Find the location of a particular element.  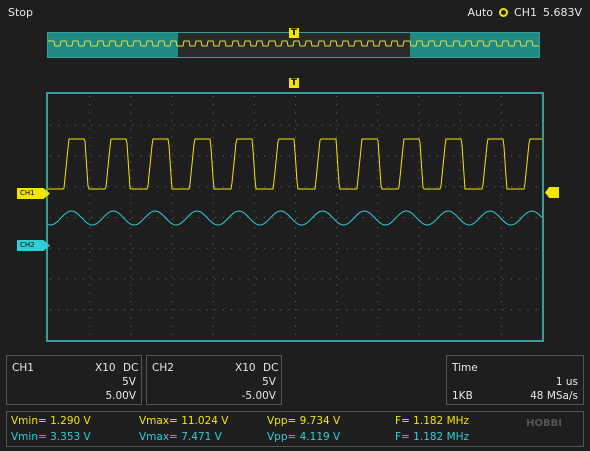

trigger-status: Auto CH1 5.683V is located at coordinates (524, 12).